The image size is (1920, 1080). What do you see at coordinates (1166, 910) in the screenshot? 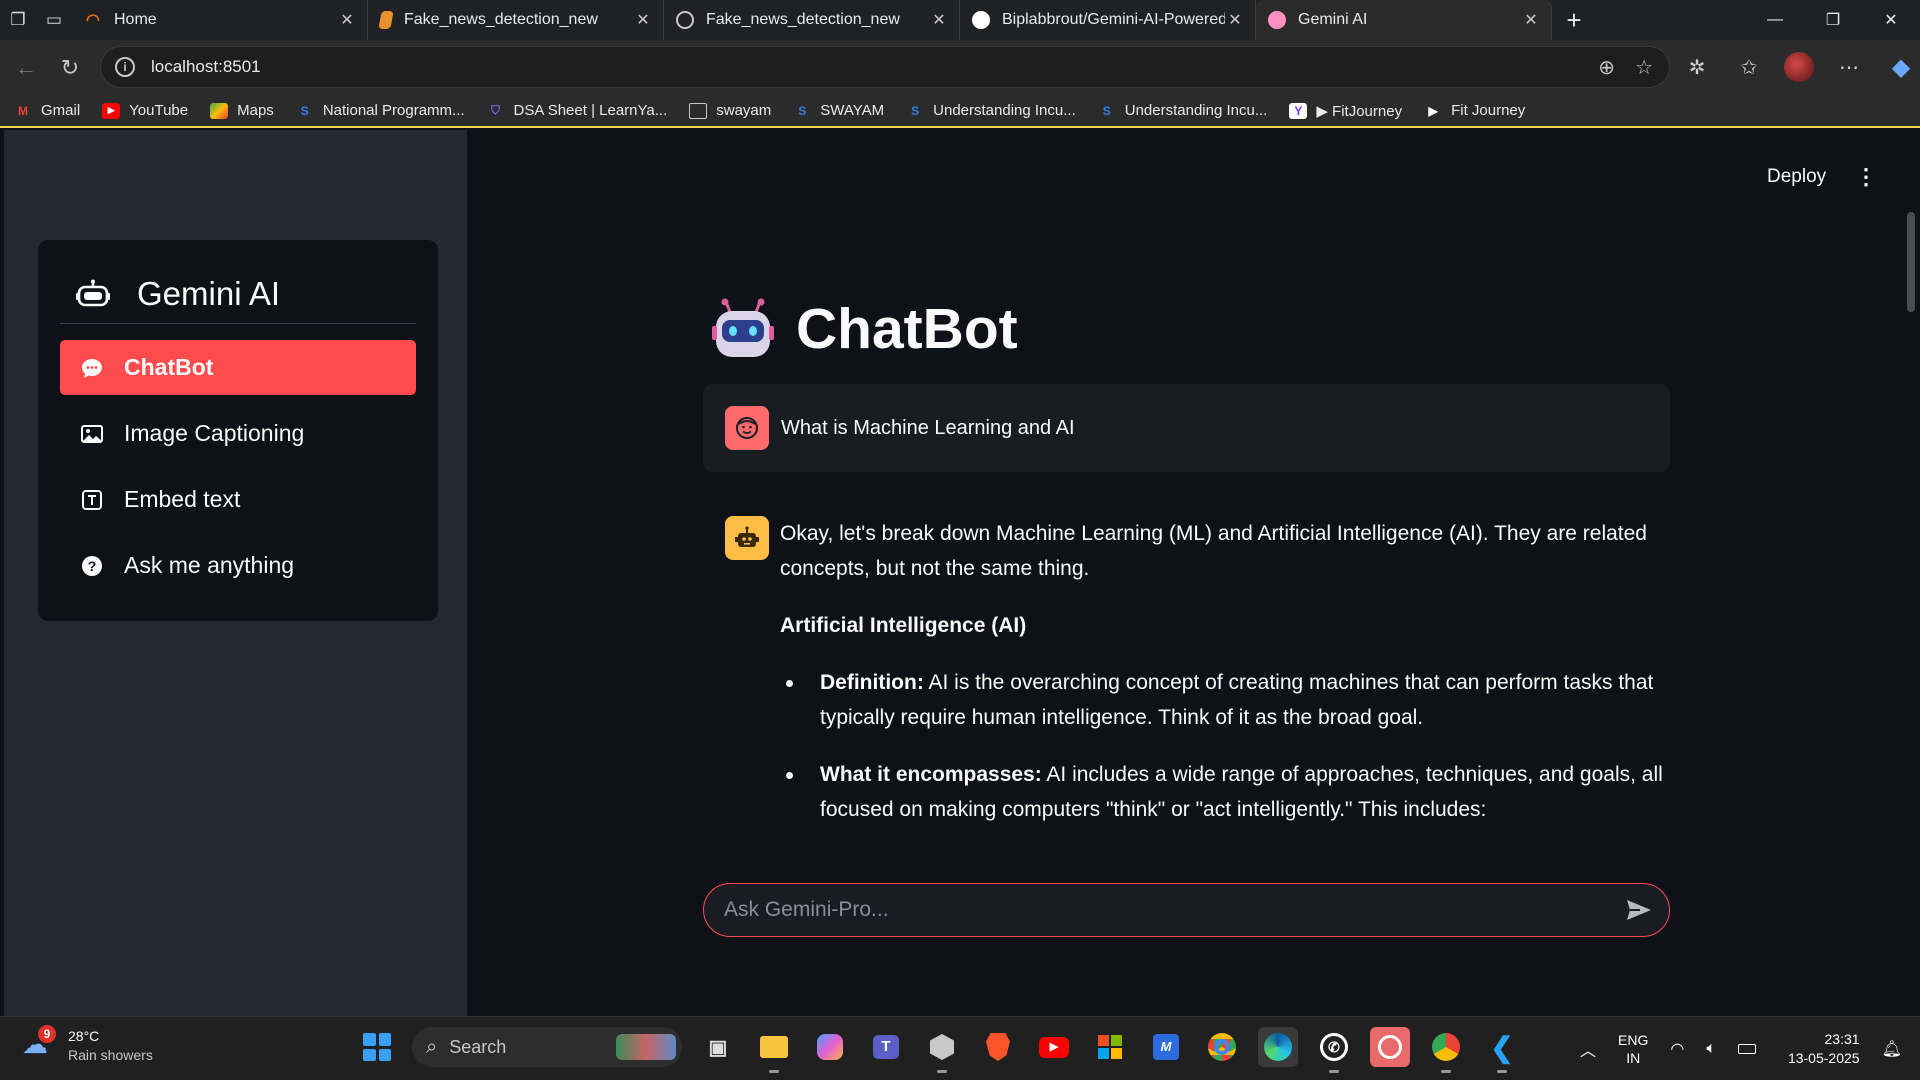
I see `chat-input-field` at bounding box center [1166, 910].